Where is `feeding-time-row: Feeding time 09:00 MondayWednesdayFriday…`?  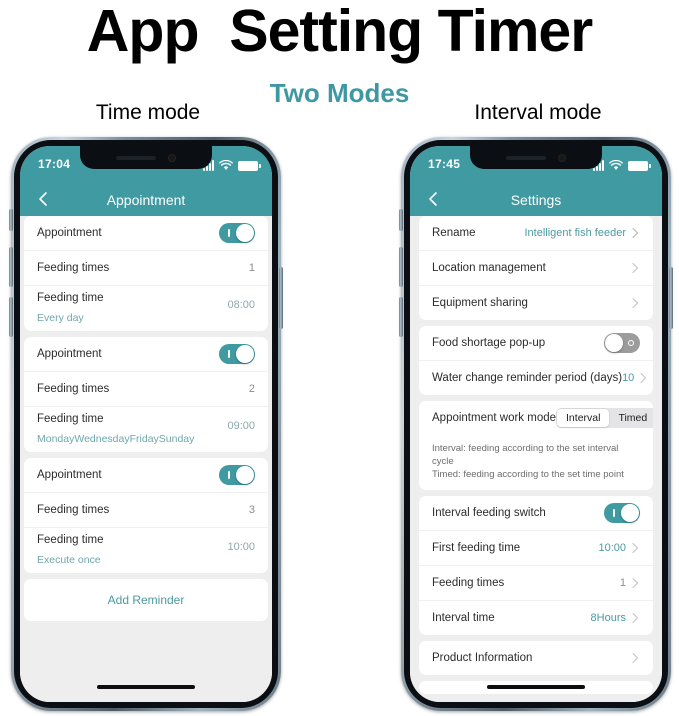
feeding-time-row: Feeding time 09:00 MondayWednesdayFriday… is located at coordinates (146, 429).